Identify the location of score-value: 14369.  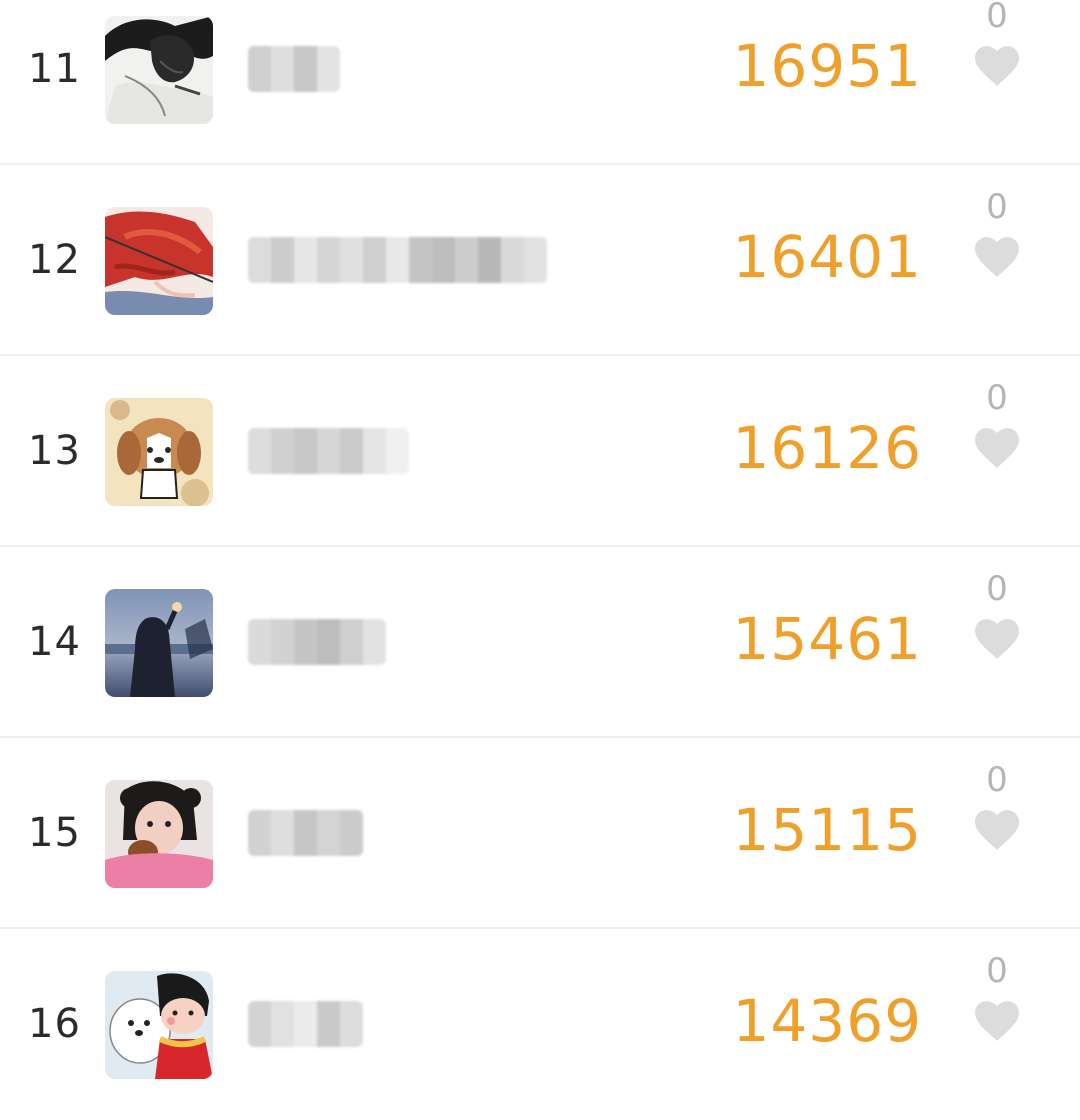
(827, 1021).